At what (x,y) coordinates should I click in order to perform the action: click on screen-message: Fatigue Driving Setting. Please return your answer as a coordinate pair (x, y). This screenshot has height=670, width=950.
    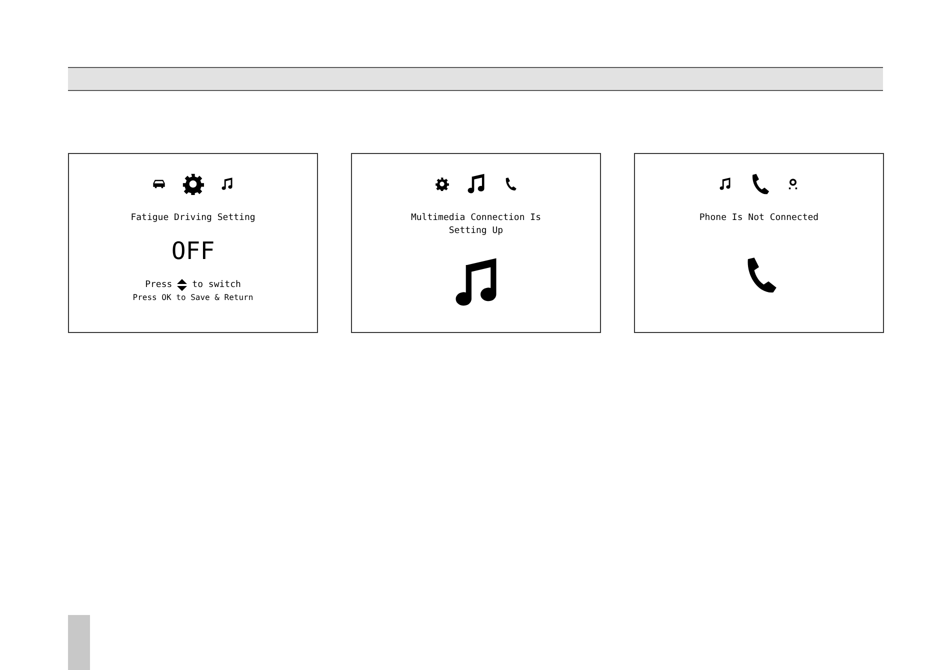
    Looking at the image, I should click on (193, 218).